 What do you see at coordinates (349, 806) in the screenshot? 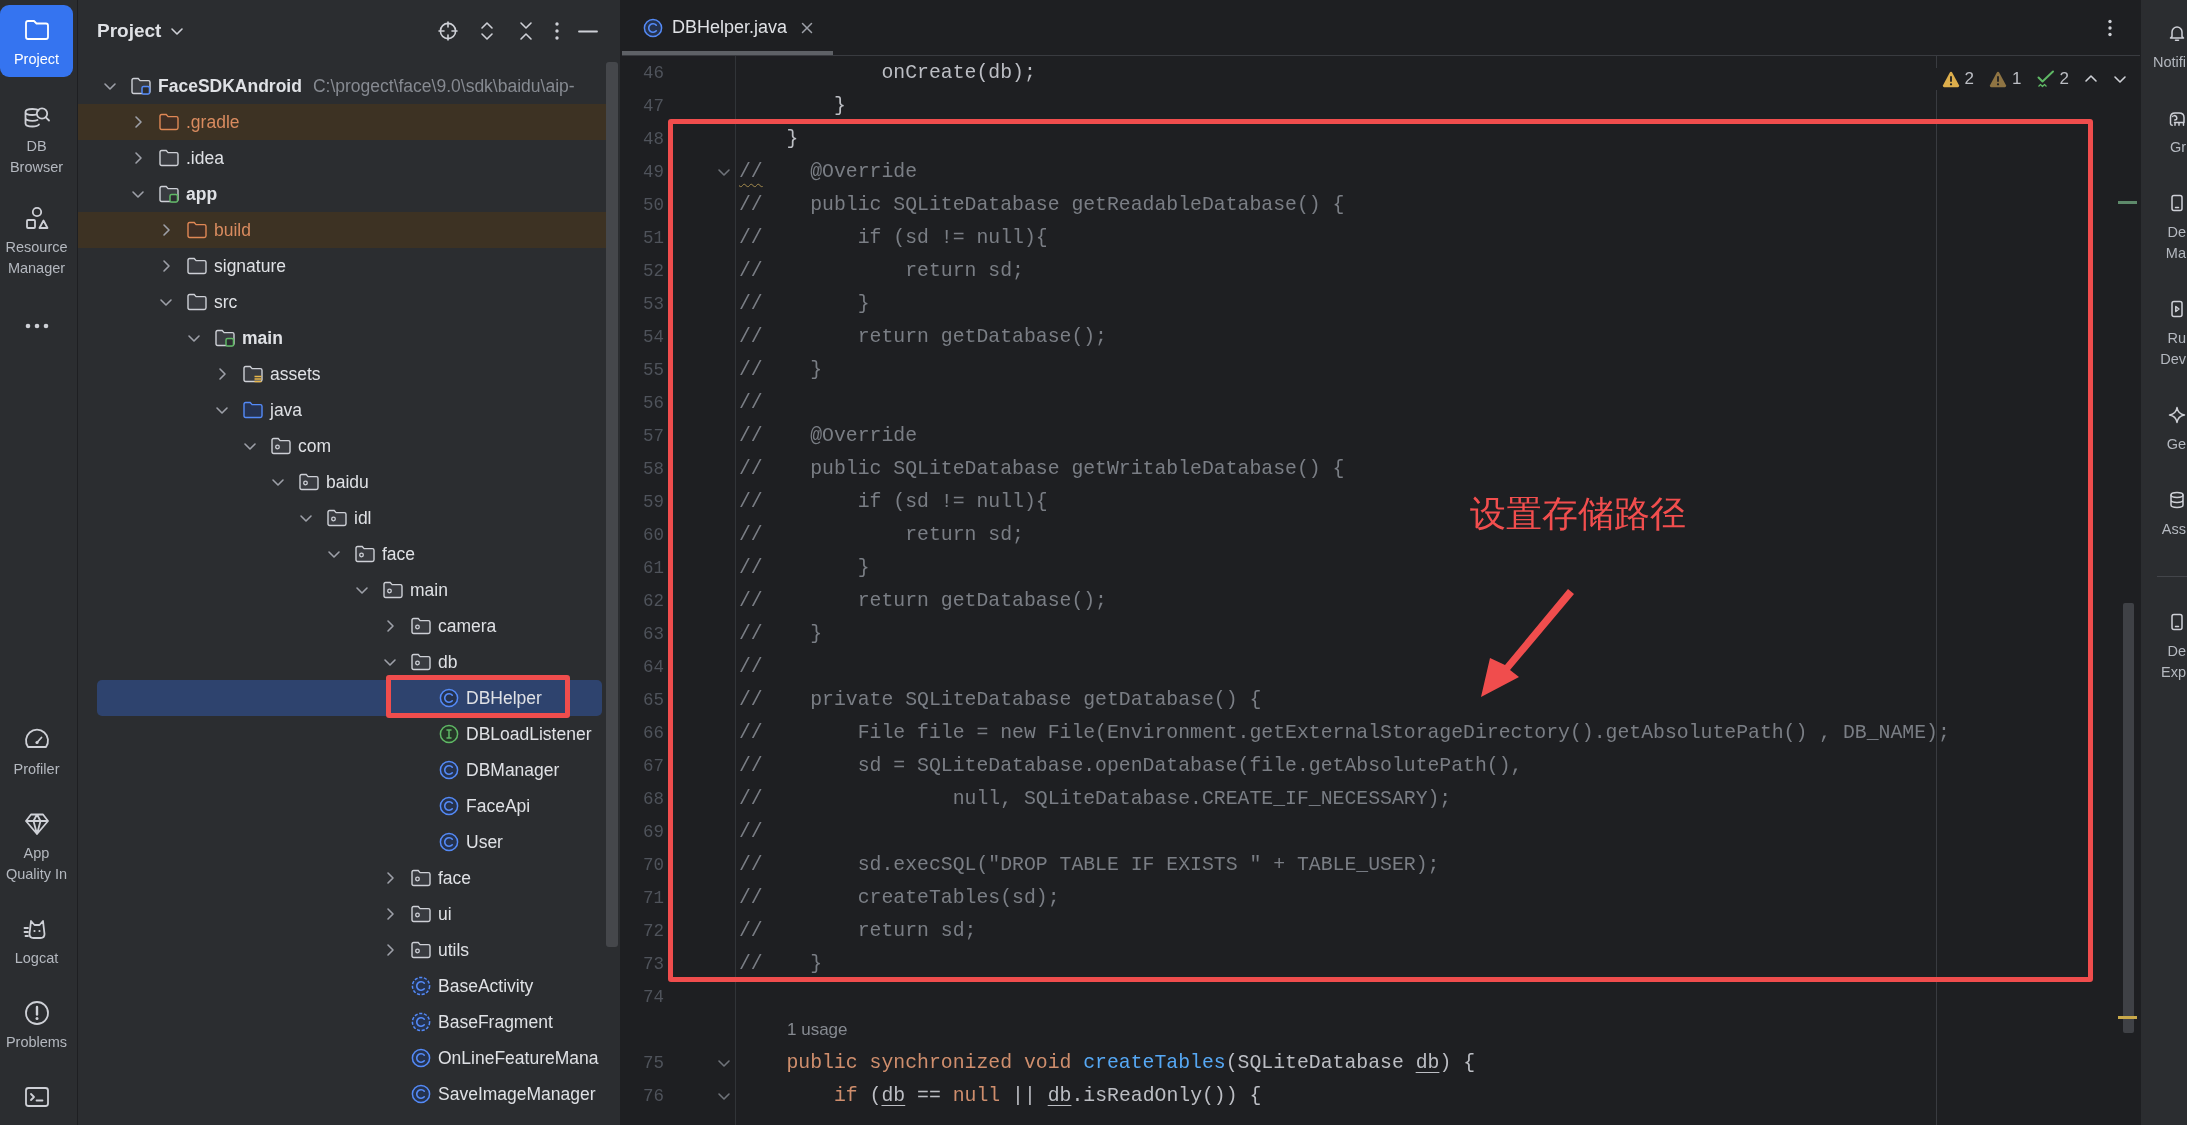
I see `tree-item: FaceApi` at bounding box center [349, 806].